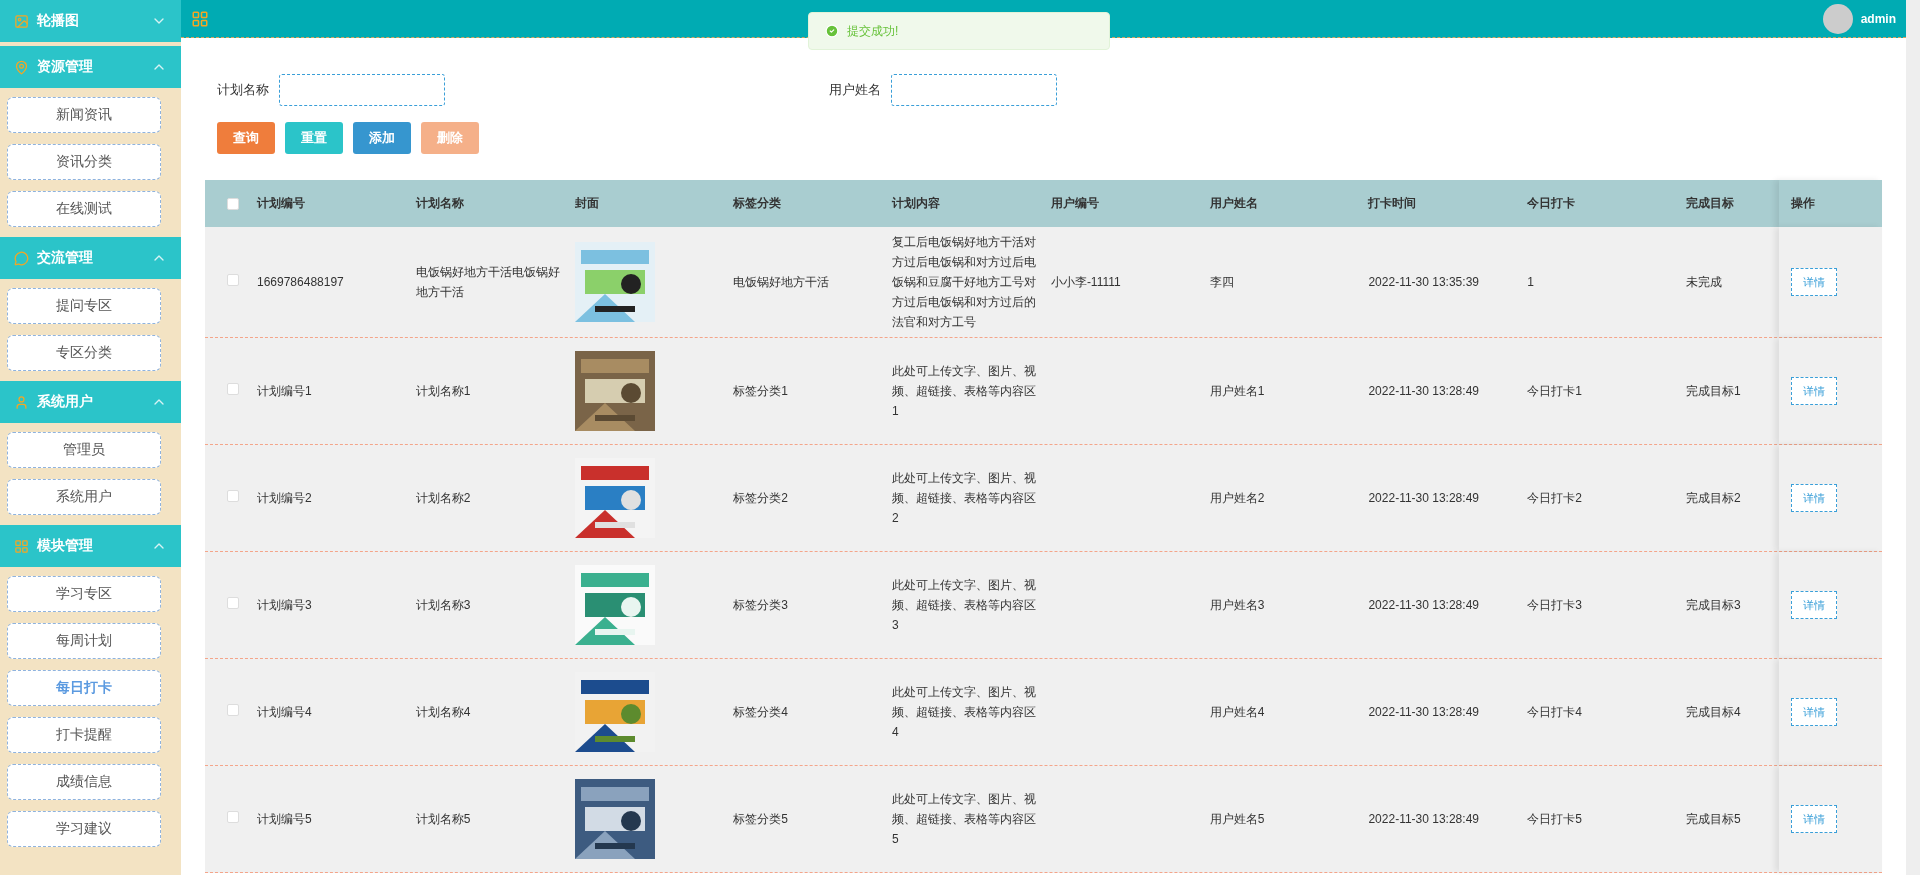 The height and width of the screenshot is (875, 1920). What do you see at coordinates (1237, 819) in the screenshot?
I see `table-cell: 用户姓名5` at bounding box center [1237, 819].